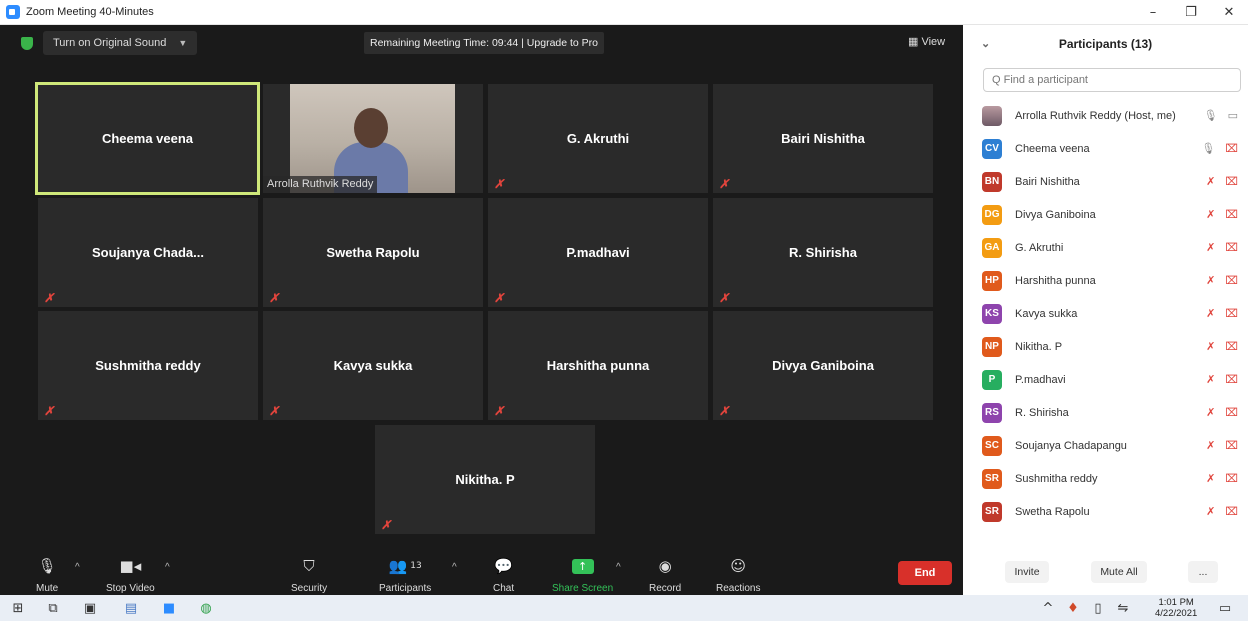  I want to click on zoom-taskbar-icon: ■, so click(169, 608).